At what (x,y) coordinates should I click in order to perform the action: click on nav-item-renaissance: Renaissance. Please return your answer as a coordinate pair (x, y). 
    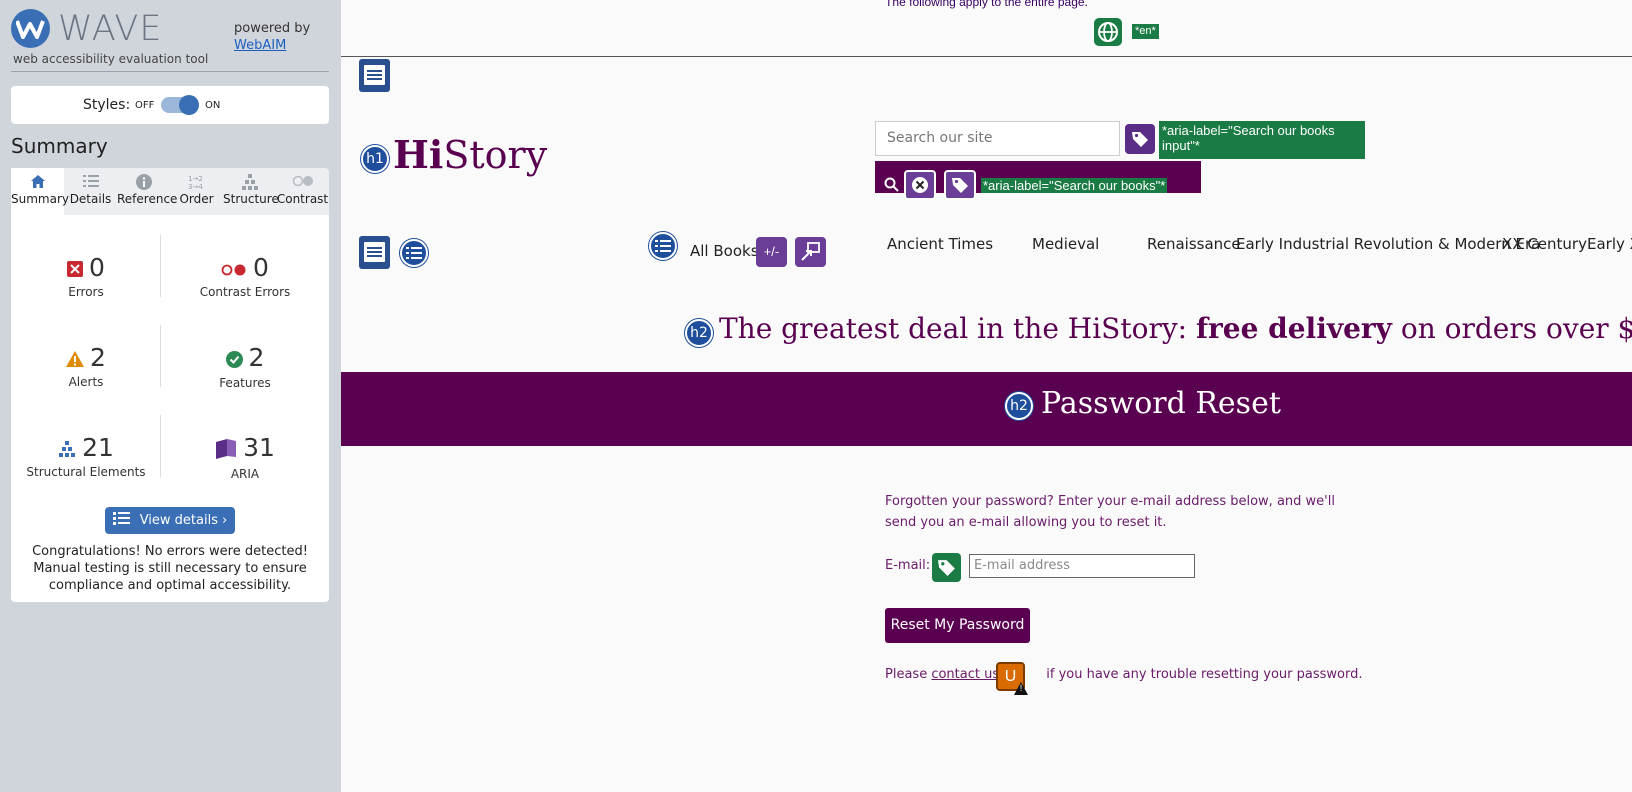
    Looking at the image, I should click on (1194, 244).